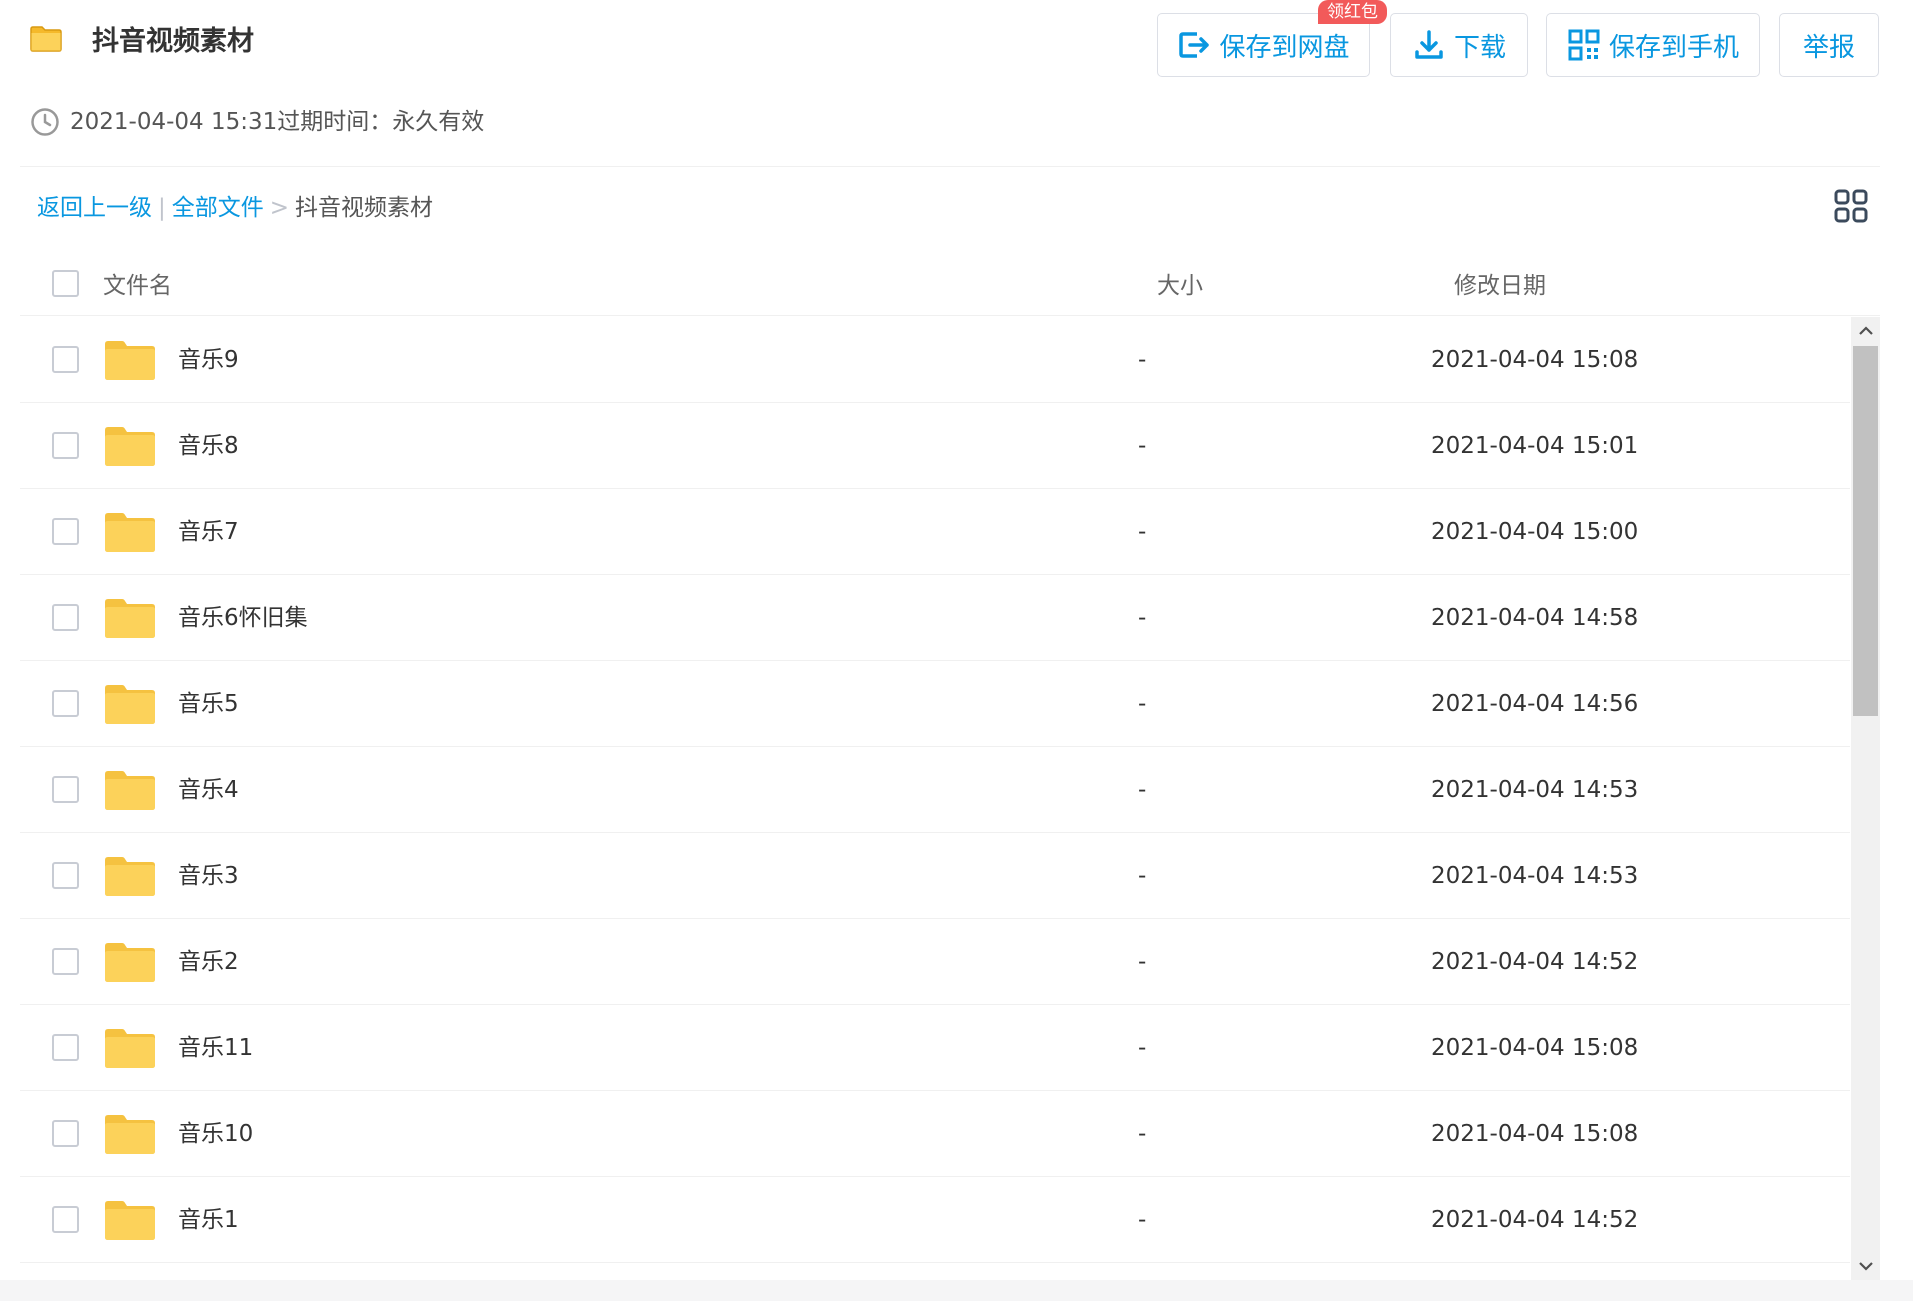 This screenshot has width=1913, height=1301. Describe the element at coordinates (215, 1048) in the screenshot. I see `file-name: 音乐11` at that location.